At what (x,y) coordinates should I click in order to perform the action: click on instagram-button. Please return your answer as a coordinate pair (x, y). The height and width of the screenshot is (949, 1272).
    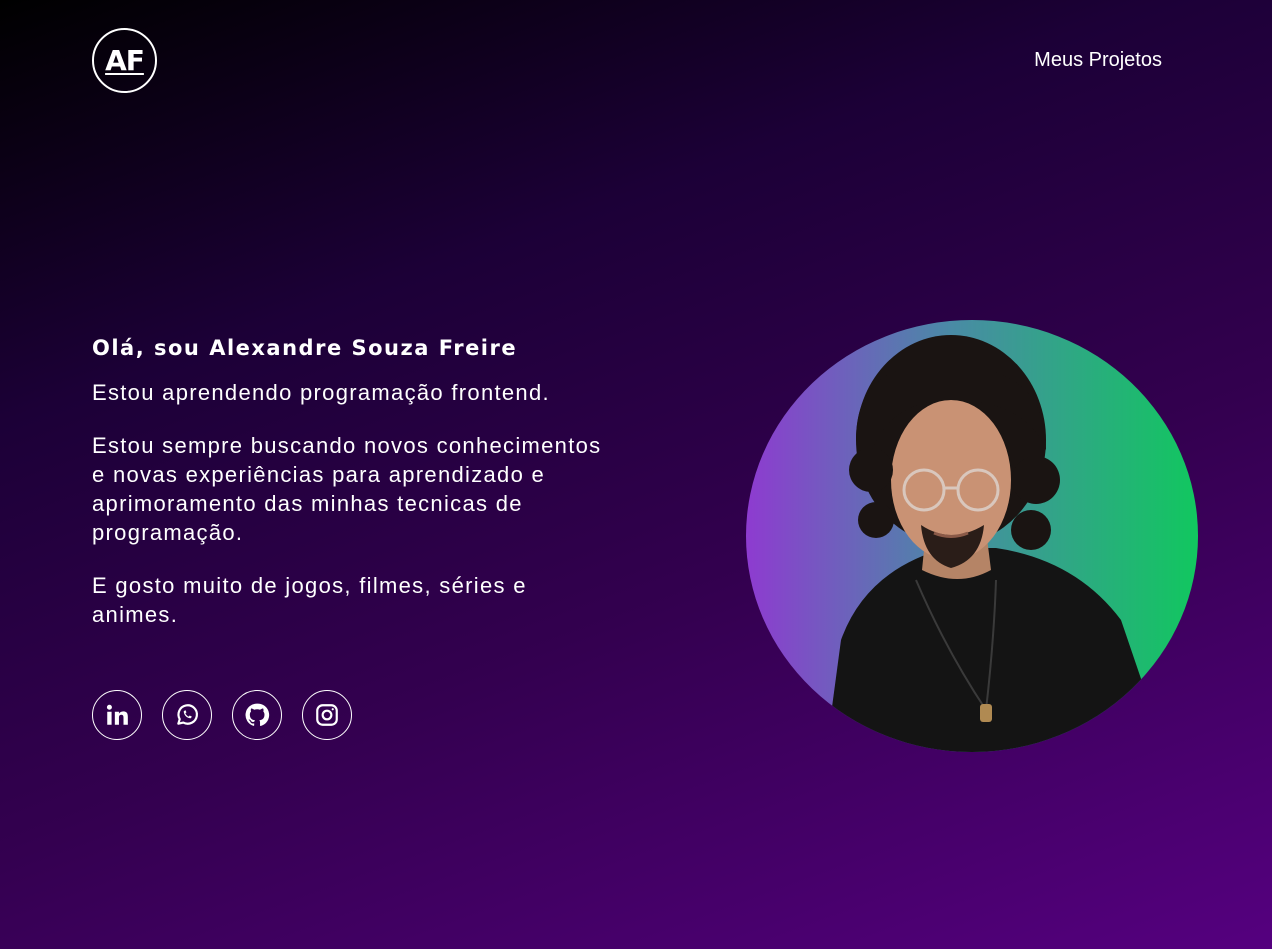
    Looking at the image, I should click on (327, 715).